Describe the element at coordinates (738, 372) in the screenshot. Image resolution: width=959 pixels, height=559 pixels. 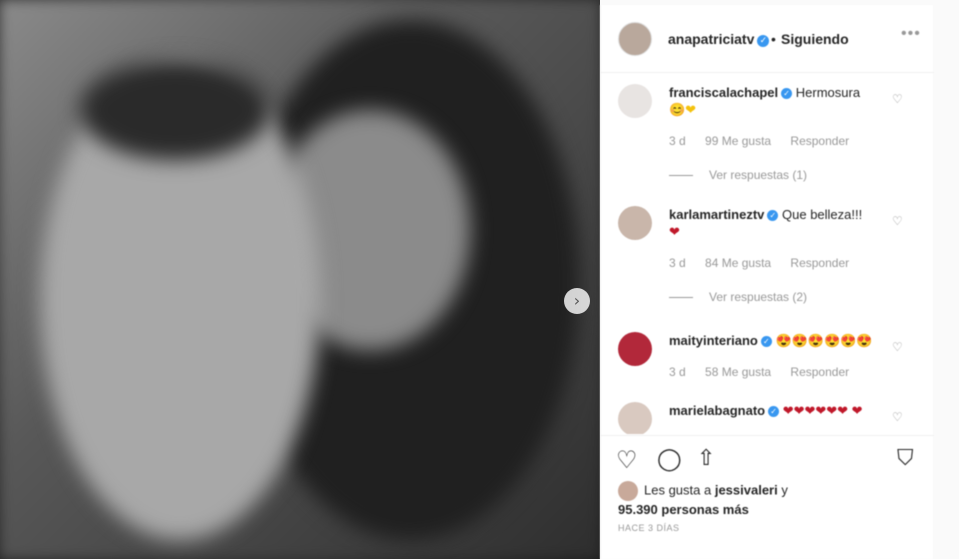
I see `comment-likes: 58 Me gusta` at that location.